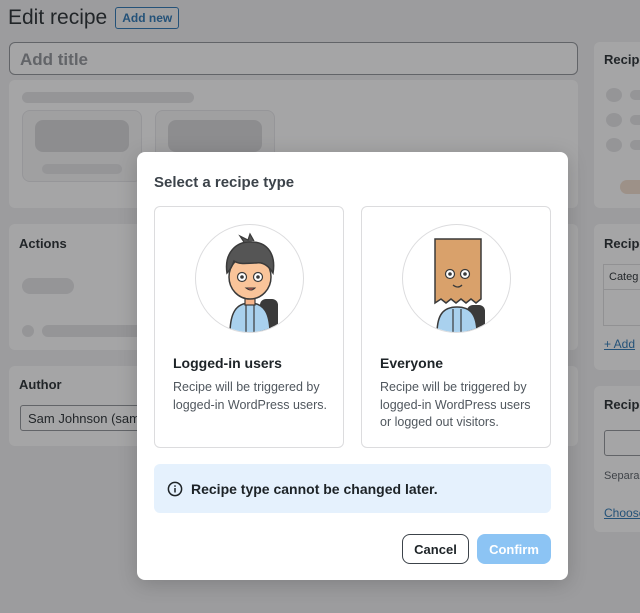 Image resolution: width=640 pixels, height=613 pixels. What do you see at coordinates (514, 549) in the screenshot?
I see `confirm-button: Confirm` at bounding box center [514, 549].